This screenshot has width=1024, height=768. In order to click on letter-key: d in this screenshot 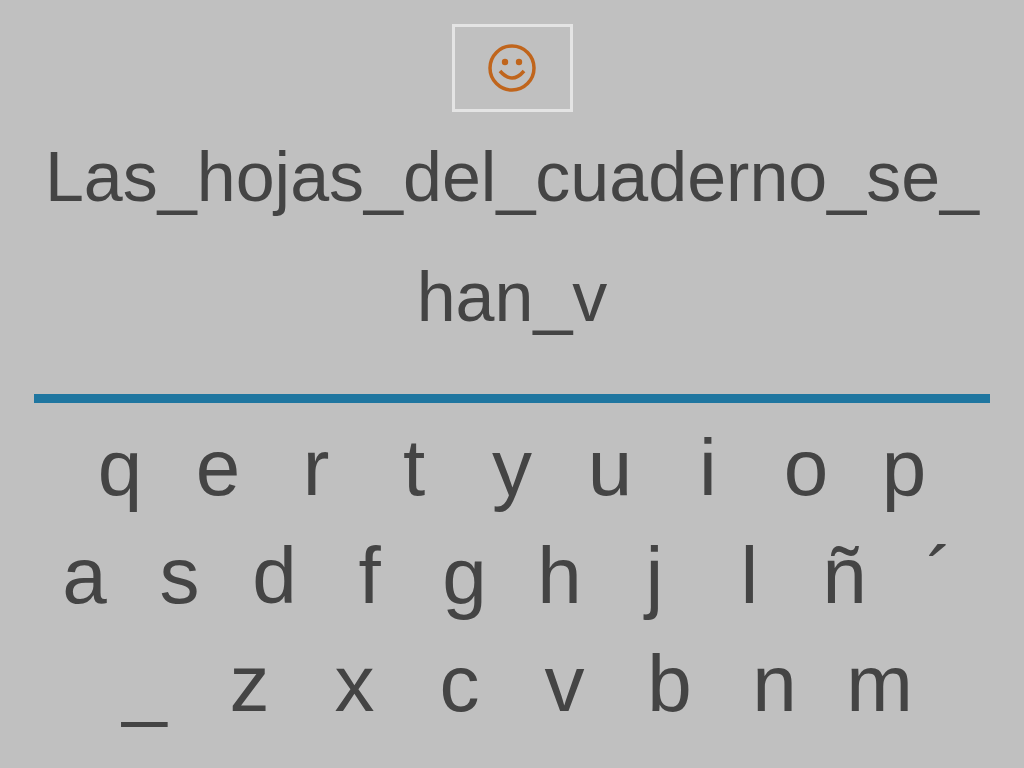, I will do `click(274, 576)`.